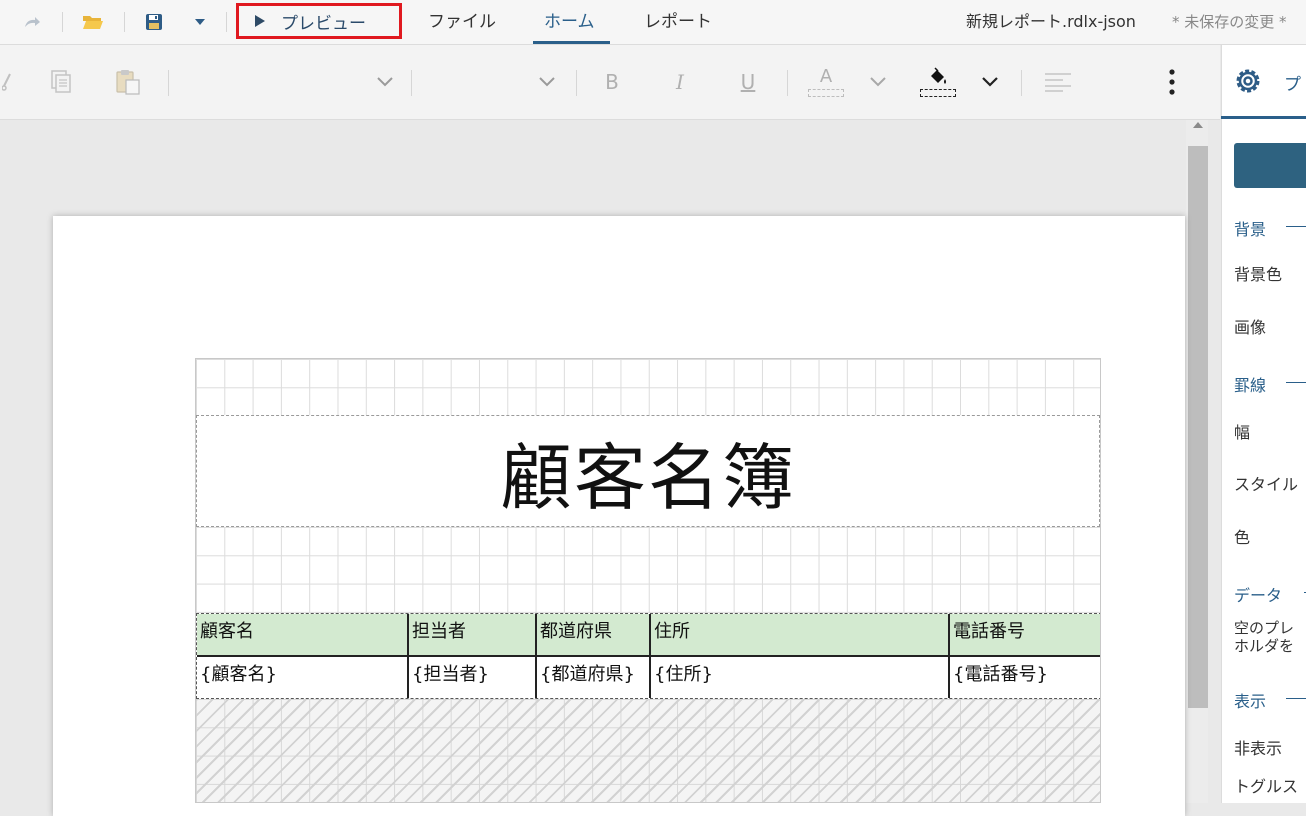 This screenshot has width=1306, height=816. I want to click on save-dropdown-chevron-icon, so click(200, 22).